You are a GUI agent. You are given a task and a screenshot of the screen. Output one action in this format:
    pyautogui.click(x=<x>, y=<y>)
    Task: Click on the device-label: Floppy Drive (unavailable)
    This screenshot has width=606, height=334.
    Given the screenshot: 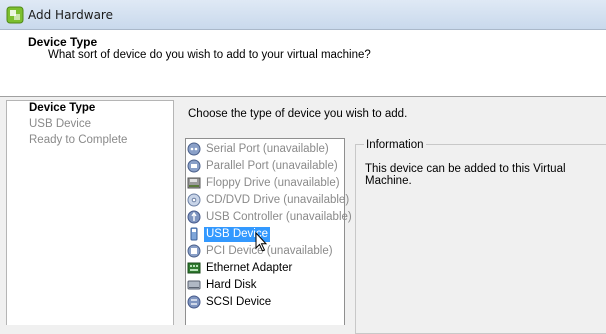 What is the action you would take?
    pyautogui.click(x=273, y=182)
    